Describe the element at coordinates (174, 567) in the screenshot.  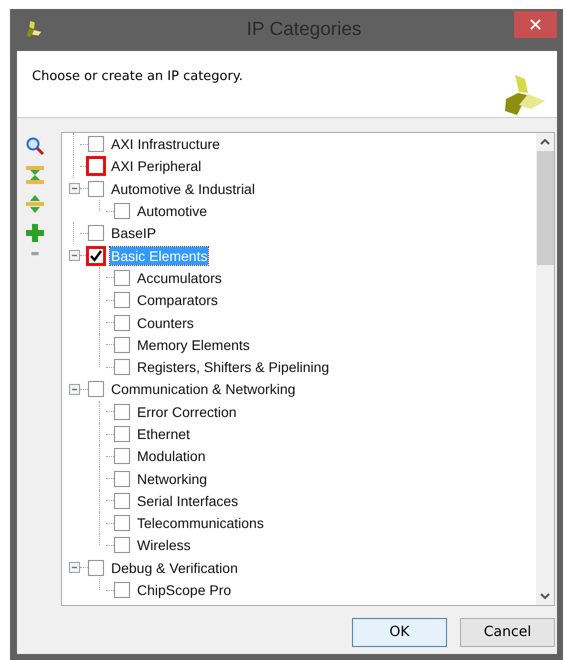
I see `tree-item: Debug & Verification` at that location.